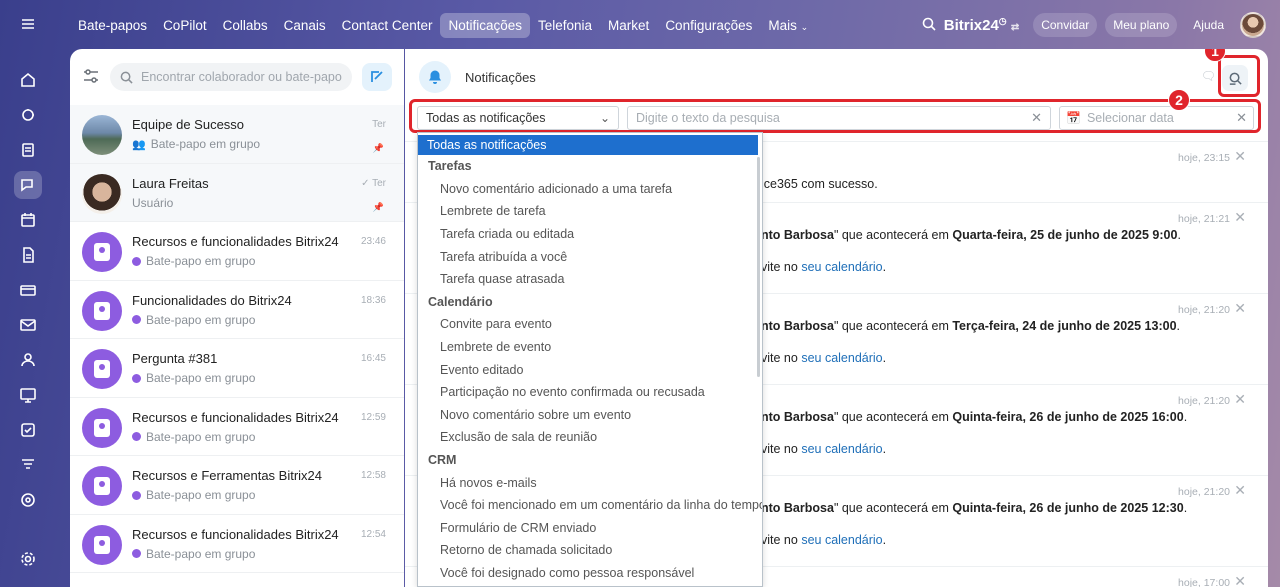  Describe the element at coordinates (485, 25) in the screenshot. I see `nav-item-active: Notificações` at that location.